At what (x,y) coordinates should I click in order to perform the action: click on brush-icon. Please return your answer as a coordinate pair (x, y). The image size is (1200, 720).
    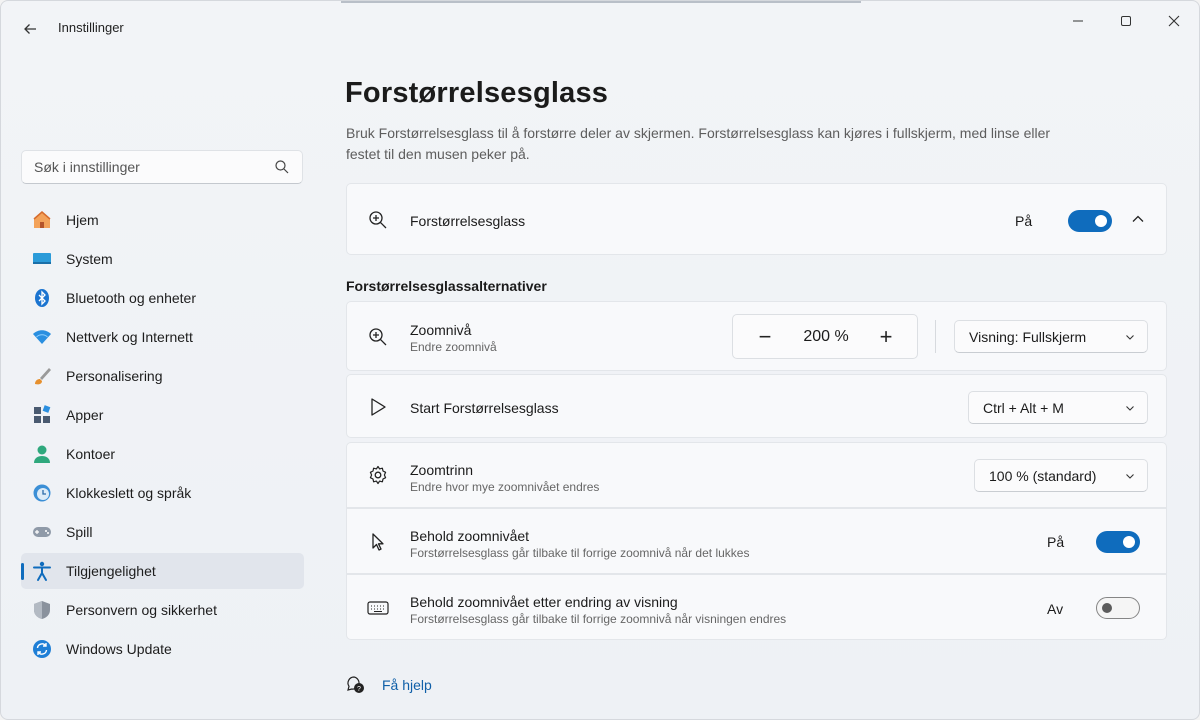
    Looking at the image, I should click on (42, 376).